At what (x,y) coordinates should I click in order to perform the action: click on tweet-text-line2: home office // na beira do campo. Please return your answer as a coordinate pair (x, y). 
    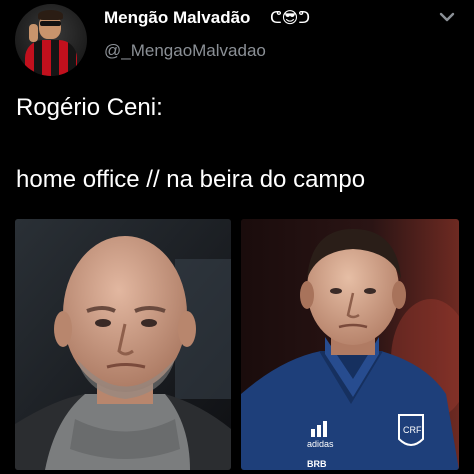
    Looking at the image, I should click on (191, 179).